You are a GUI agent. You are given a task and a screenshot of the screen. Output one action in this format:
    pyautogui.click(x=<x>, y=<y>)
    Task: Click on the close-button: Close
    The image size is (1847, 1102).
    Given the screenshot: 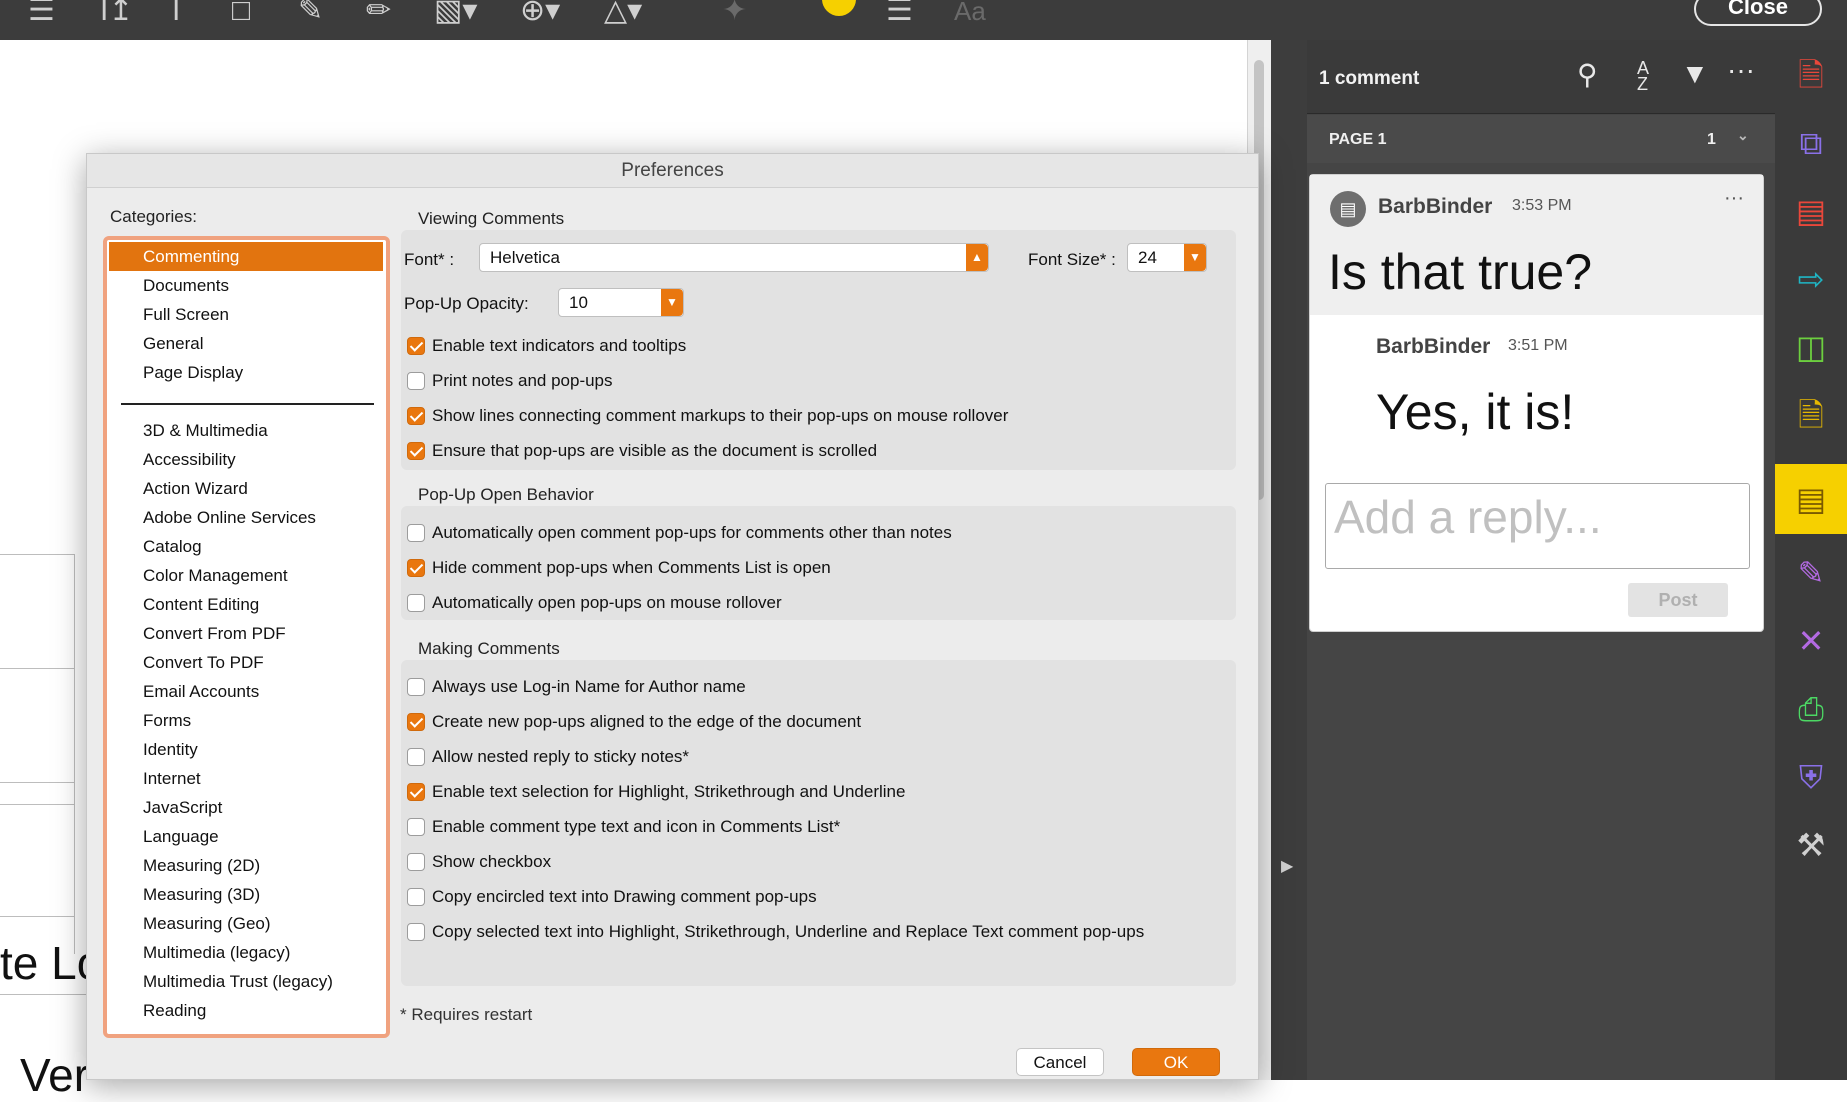 What is the action you would take?
    pyautogui.click(x=1758, y=13)
    